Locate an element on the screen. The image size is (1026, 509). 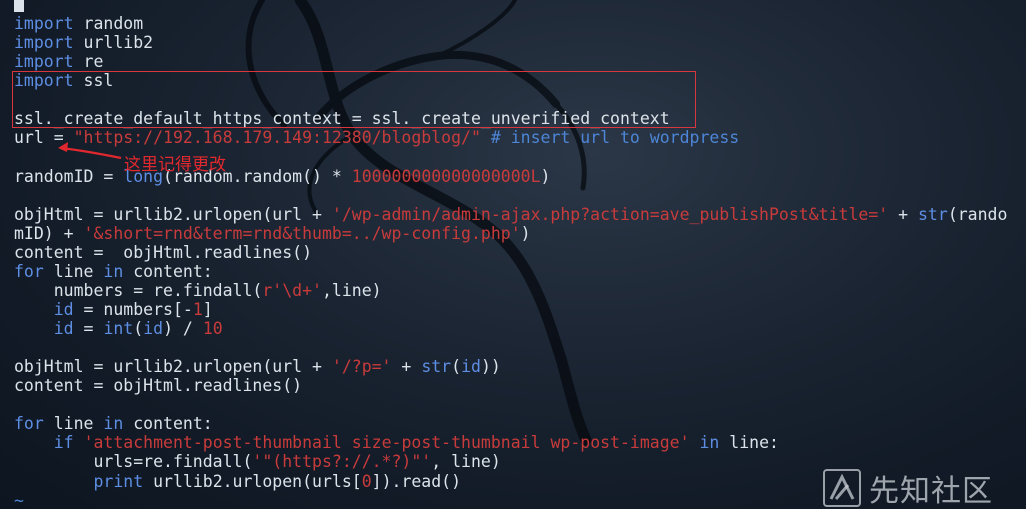
code-line: import random is located at coordinates (510, 23).